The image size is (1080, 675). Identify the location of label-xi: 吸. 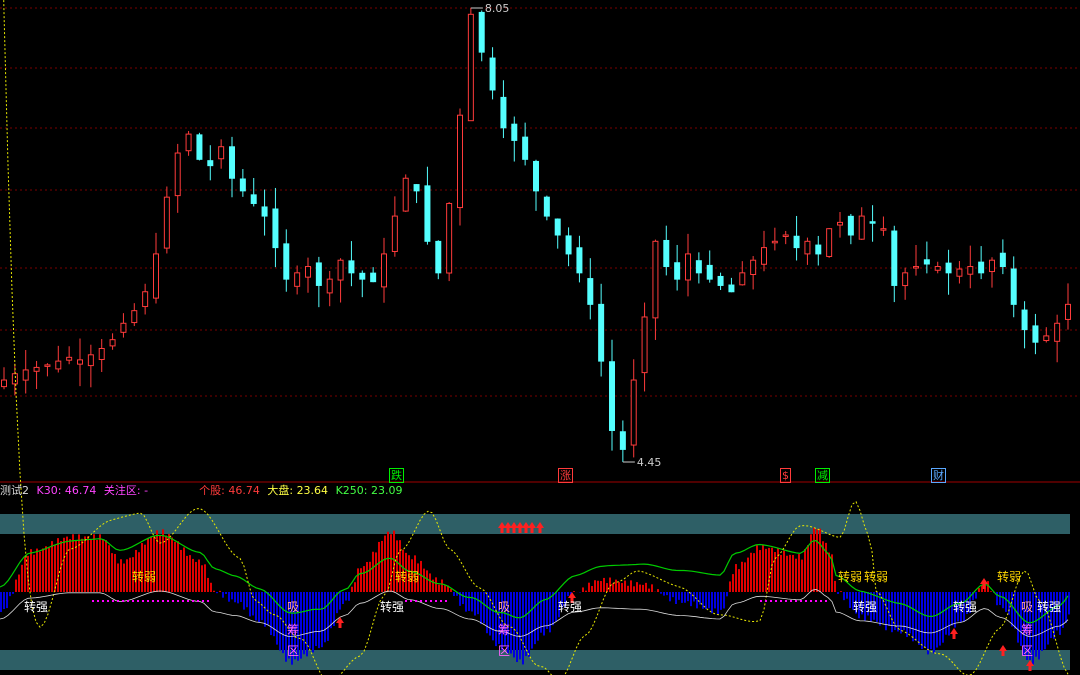
(504, 607).